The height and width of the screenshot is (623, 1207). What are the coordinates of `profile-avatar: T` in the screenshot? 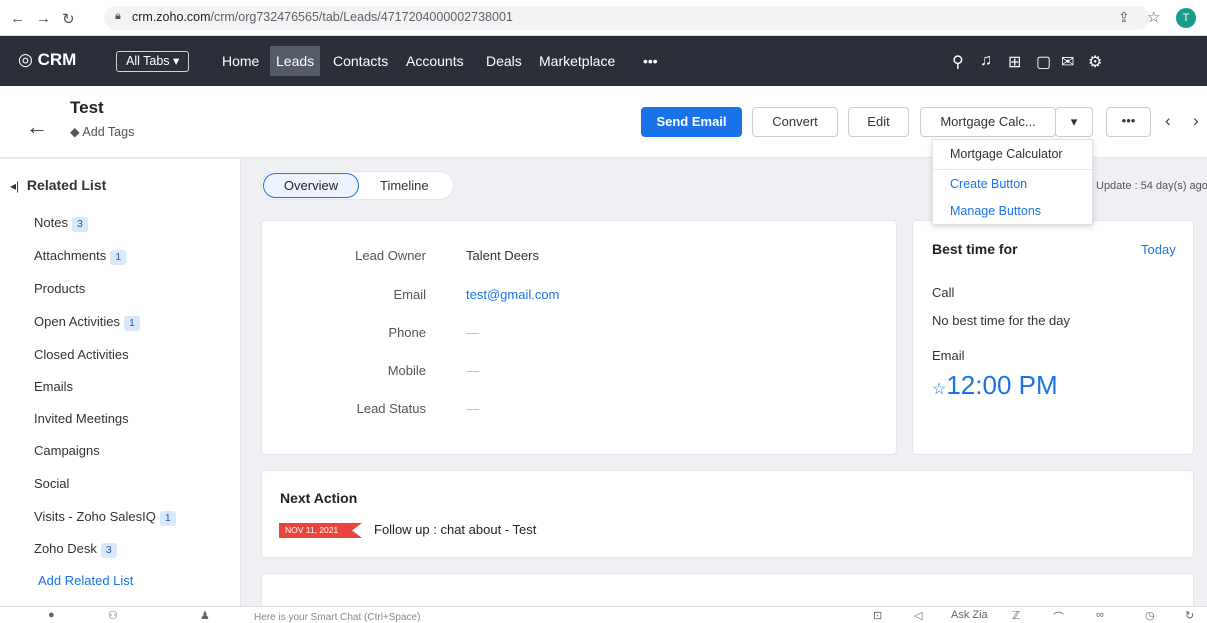 It's located at (1186, 18).